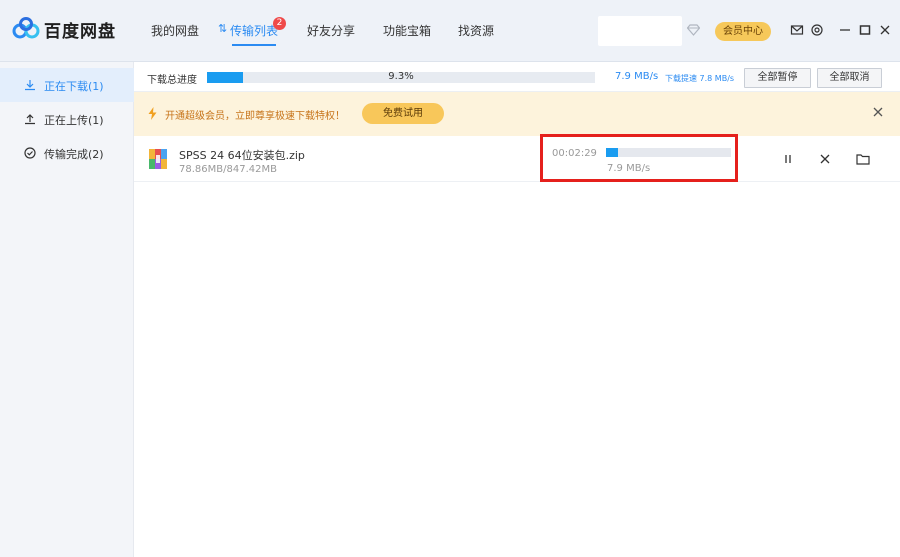  I want to click on overall-progress-bar: 9.3%, so click(401, 77).